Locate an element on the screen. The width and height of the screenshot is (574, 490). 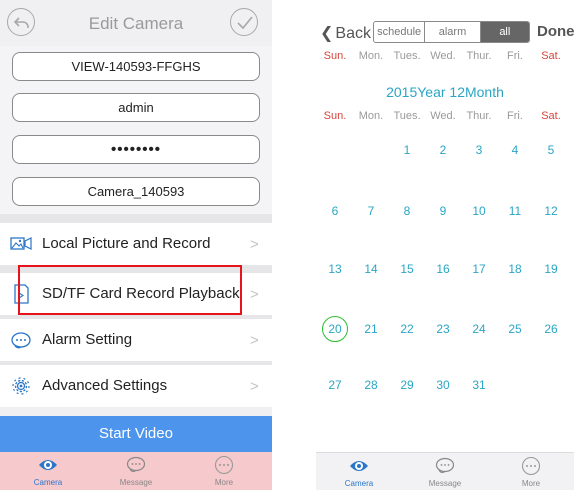
calendar-day: 15 is located at coordinates (407, 269).